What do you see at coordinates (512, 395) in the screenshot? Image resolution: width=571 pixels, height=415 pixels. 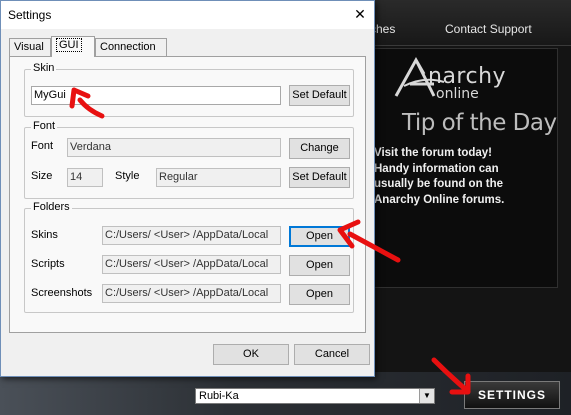 I see `settings-button: SETTINGS` at bounding box center [512, 395].